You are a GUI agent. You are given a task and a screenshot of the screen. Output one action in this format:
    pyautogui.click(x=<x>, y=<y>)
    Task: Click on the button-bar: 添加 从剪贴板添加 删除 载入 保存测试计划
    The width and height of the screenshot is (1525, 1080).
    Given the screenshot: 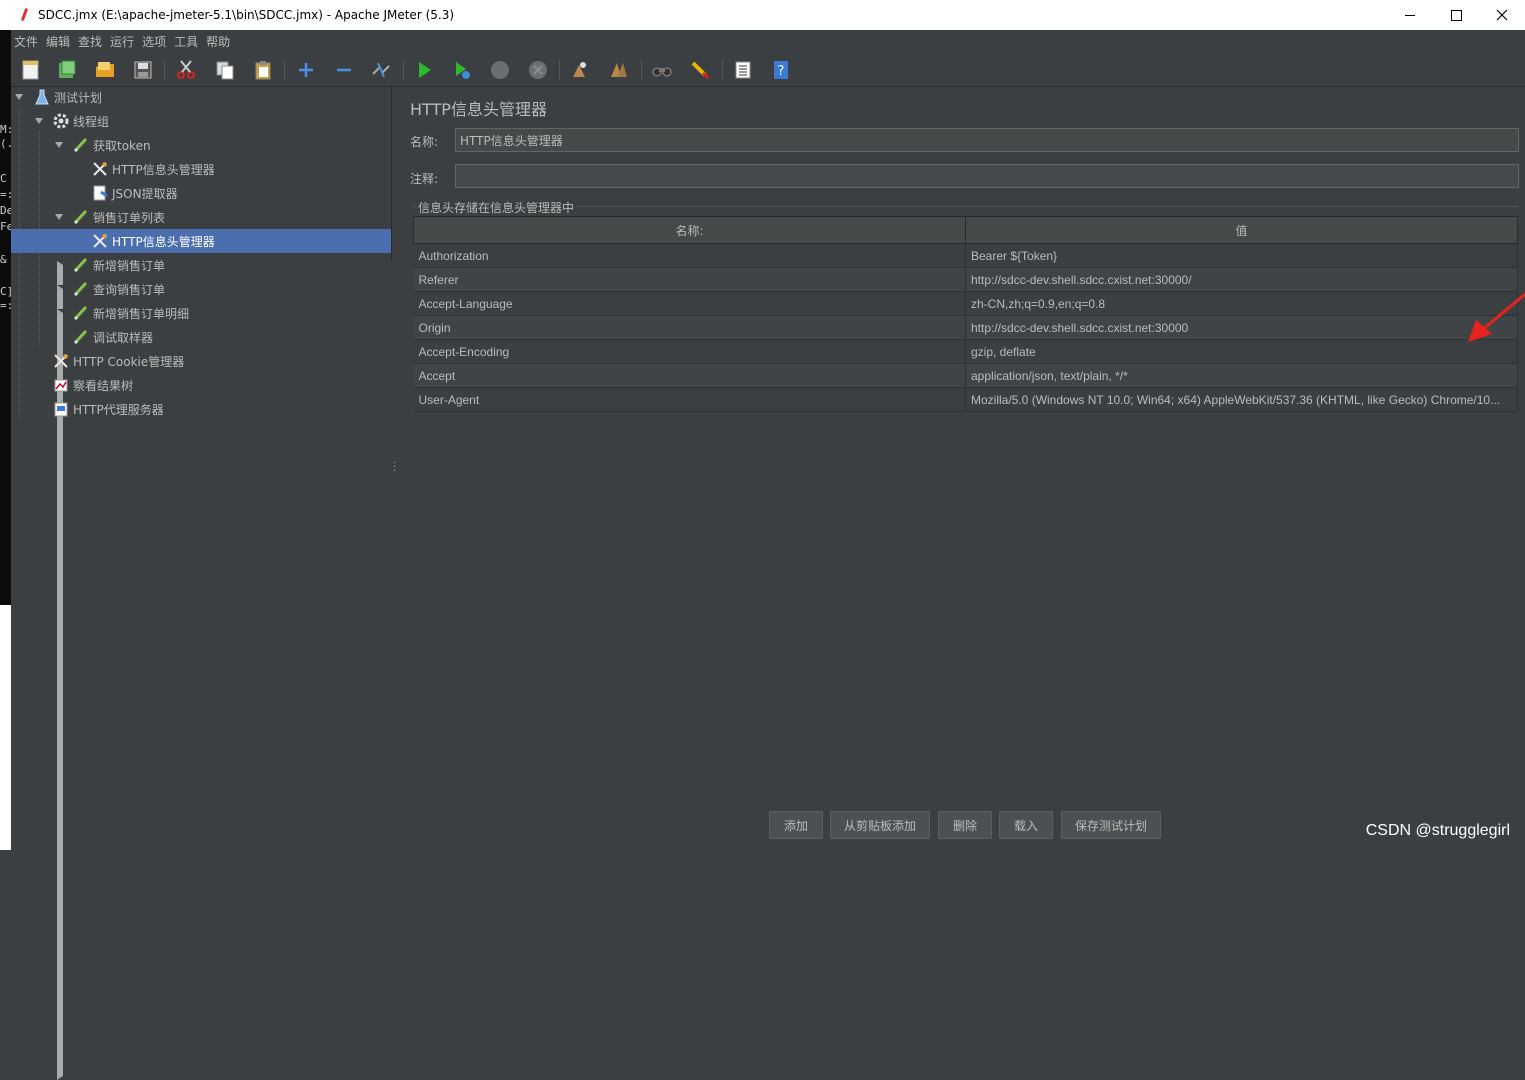 What is the action you would take?
    pyautogui.click(x=962, y=826)
    